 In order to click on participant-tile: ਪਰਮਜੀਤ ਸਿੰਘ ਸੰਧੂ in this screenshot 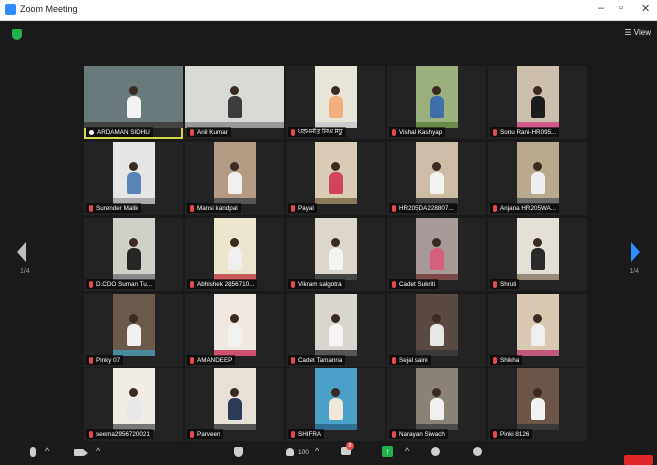, I will do `click(335, 102)`.